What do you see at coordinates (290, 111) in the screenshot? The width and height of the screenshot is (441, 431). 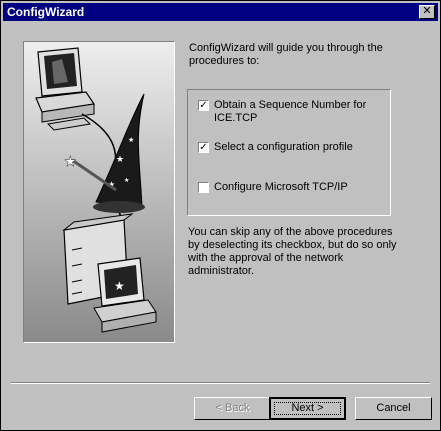 I see `option-label-sequence-number: Obtain a Sequence Number for ICE.TCP` at bounding box center [290, 111].